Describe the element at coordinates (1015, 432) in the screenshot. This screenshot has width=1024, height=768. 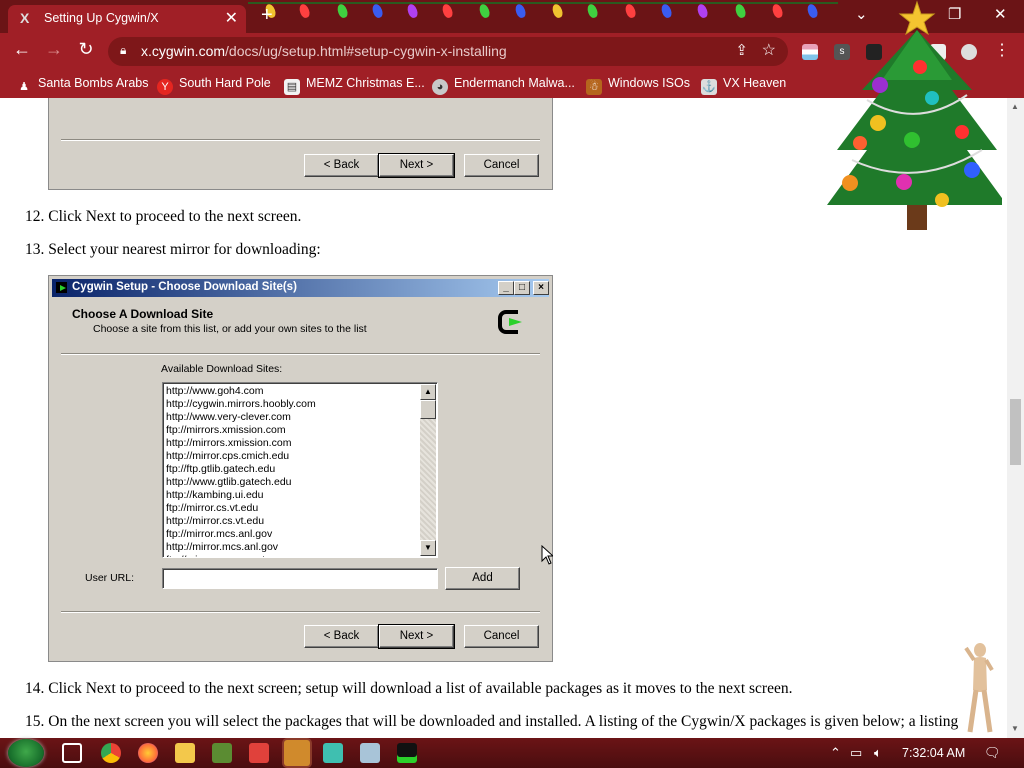
I see `page-scroll-thumb` at that location.